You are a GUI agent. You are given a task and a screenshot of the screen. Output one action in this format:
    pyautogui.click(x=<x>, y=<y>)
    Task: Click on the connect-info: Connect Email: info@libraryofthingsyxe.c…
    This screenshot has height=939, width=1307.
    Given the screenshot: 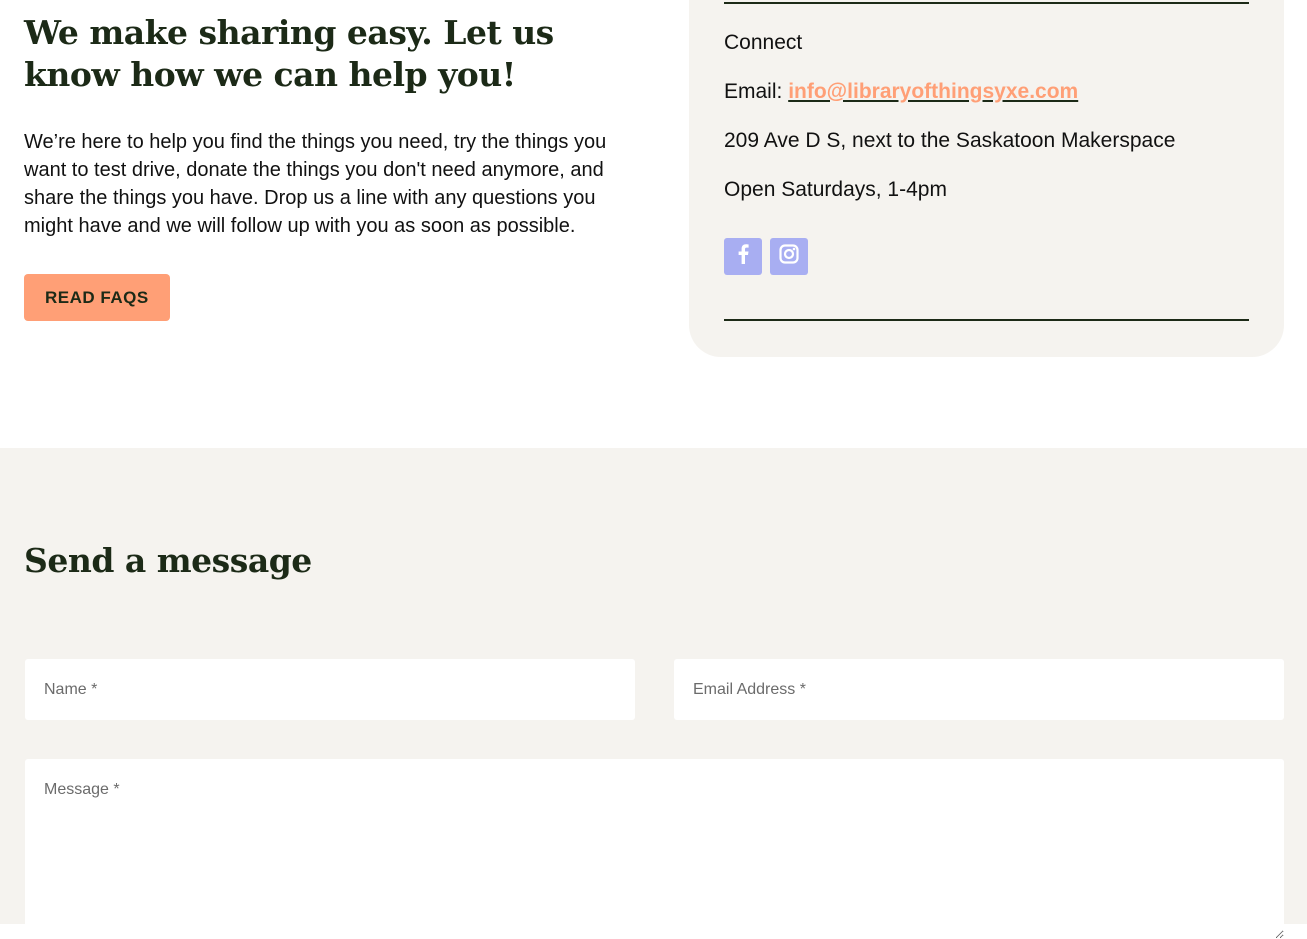 What is the action you would take?
    pyautogui.click(x=949, y=127)
    